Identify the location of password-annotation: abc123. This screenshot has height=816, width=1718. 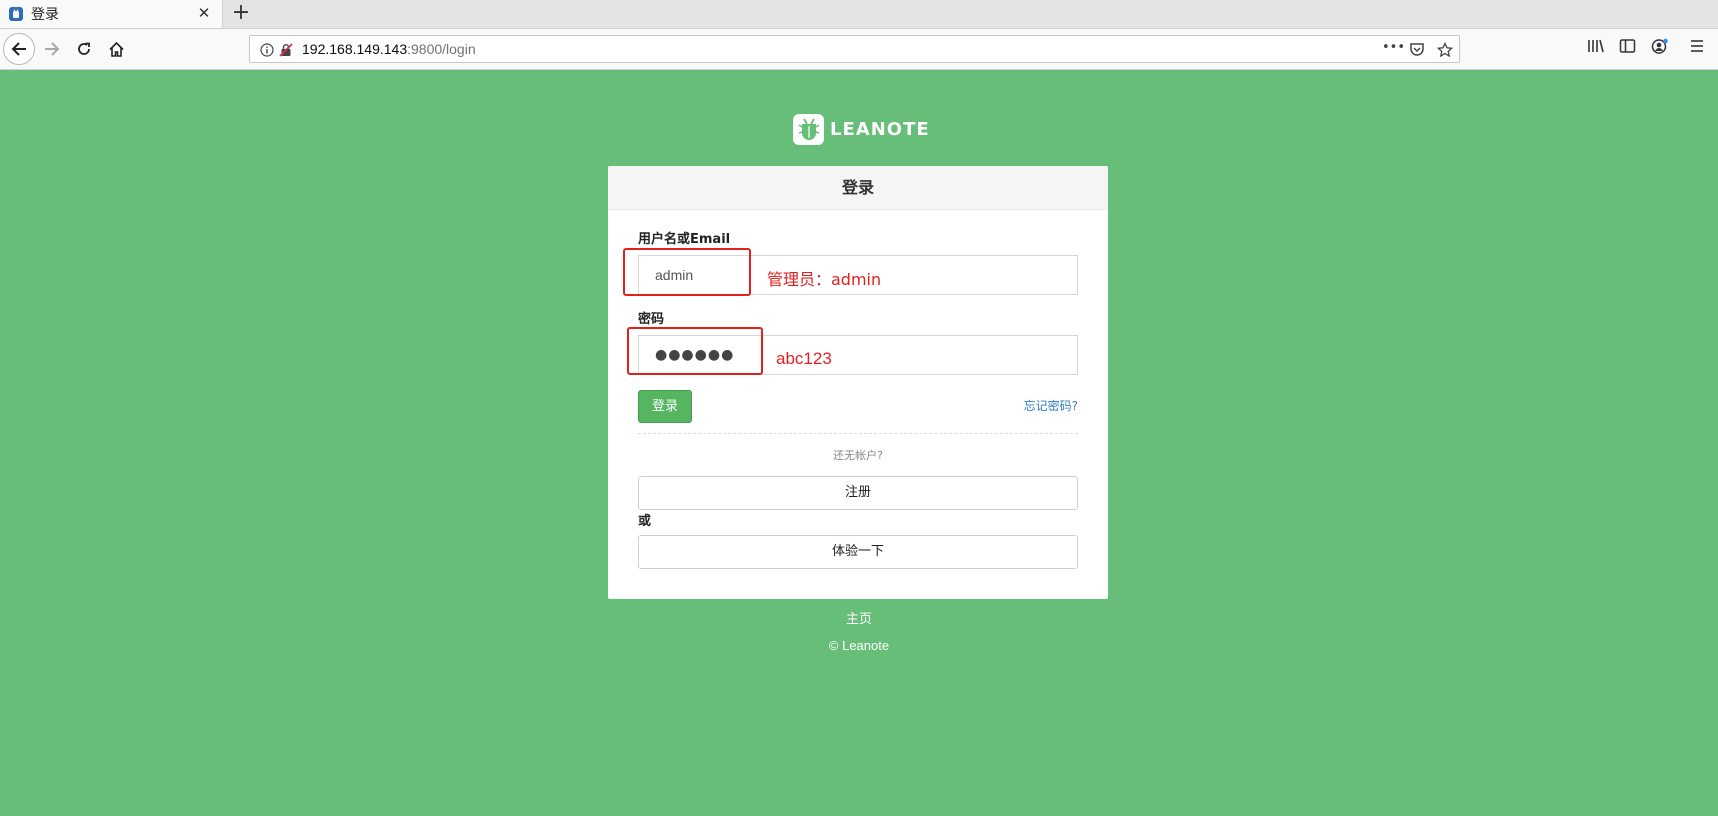
(804, 358).